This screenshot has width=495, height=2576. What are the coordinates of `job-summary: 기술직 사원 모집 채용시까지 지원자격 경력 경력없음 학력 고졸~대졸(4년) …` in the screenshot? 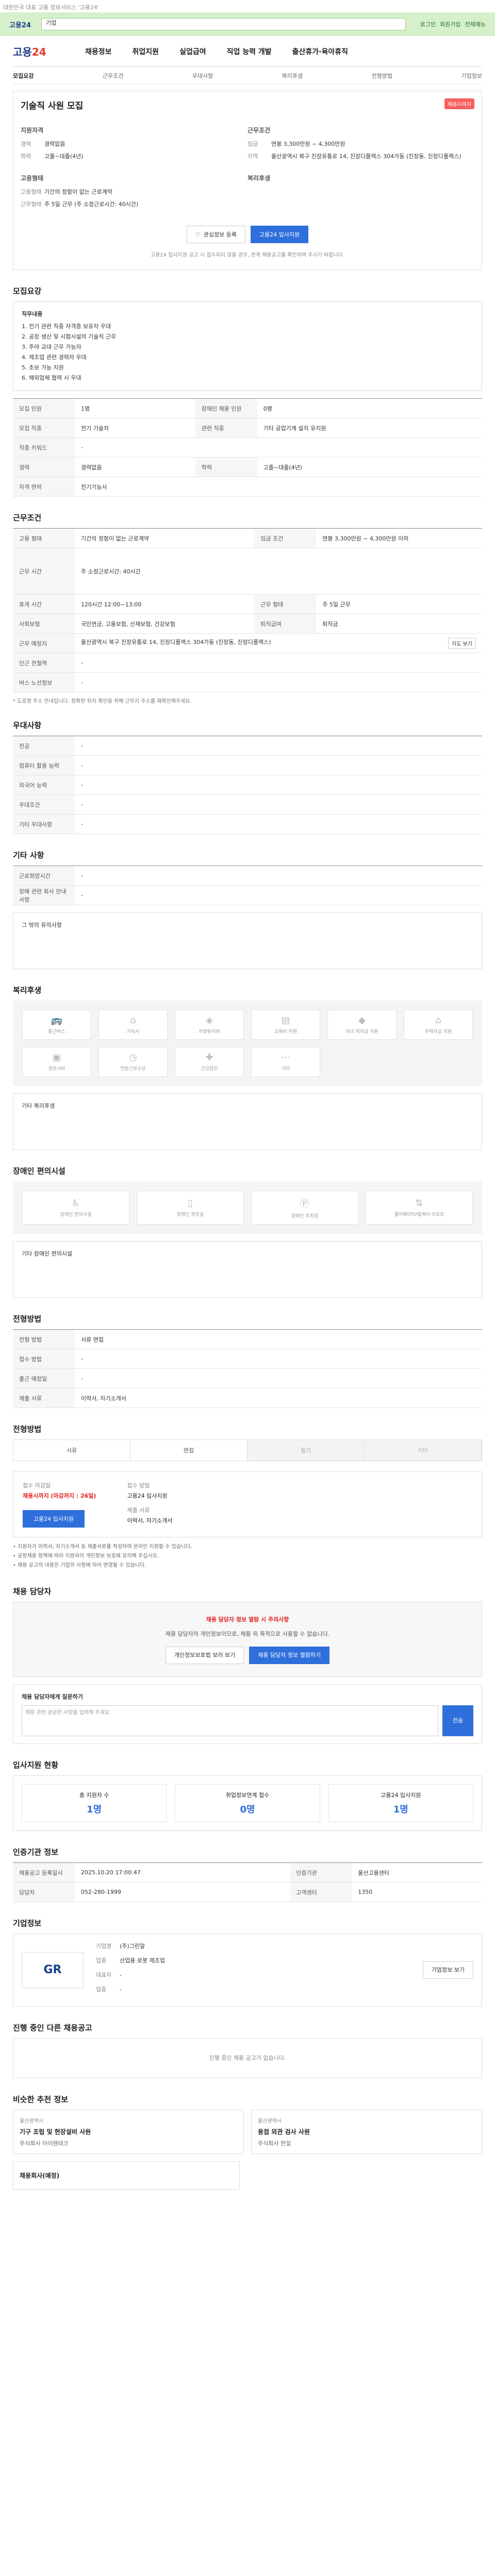 It's located at (247, 180).